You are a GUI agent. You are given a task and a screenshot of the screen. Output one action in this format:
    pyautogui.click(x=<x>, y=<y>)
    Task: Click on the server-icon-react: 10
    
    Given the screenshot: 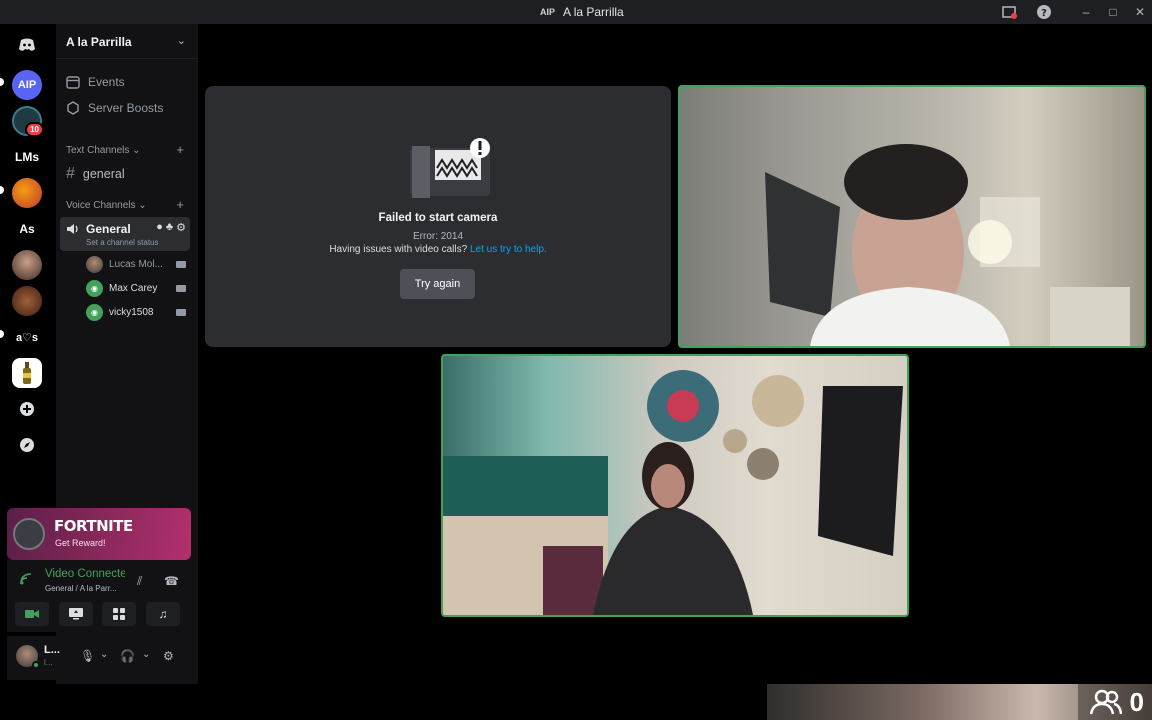 What is the action you would take?
    pyautogui.click(x=28, y=121)
    